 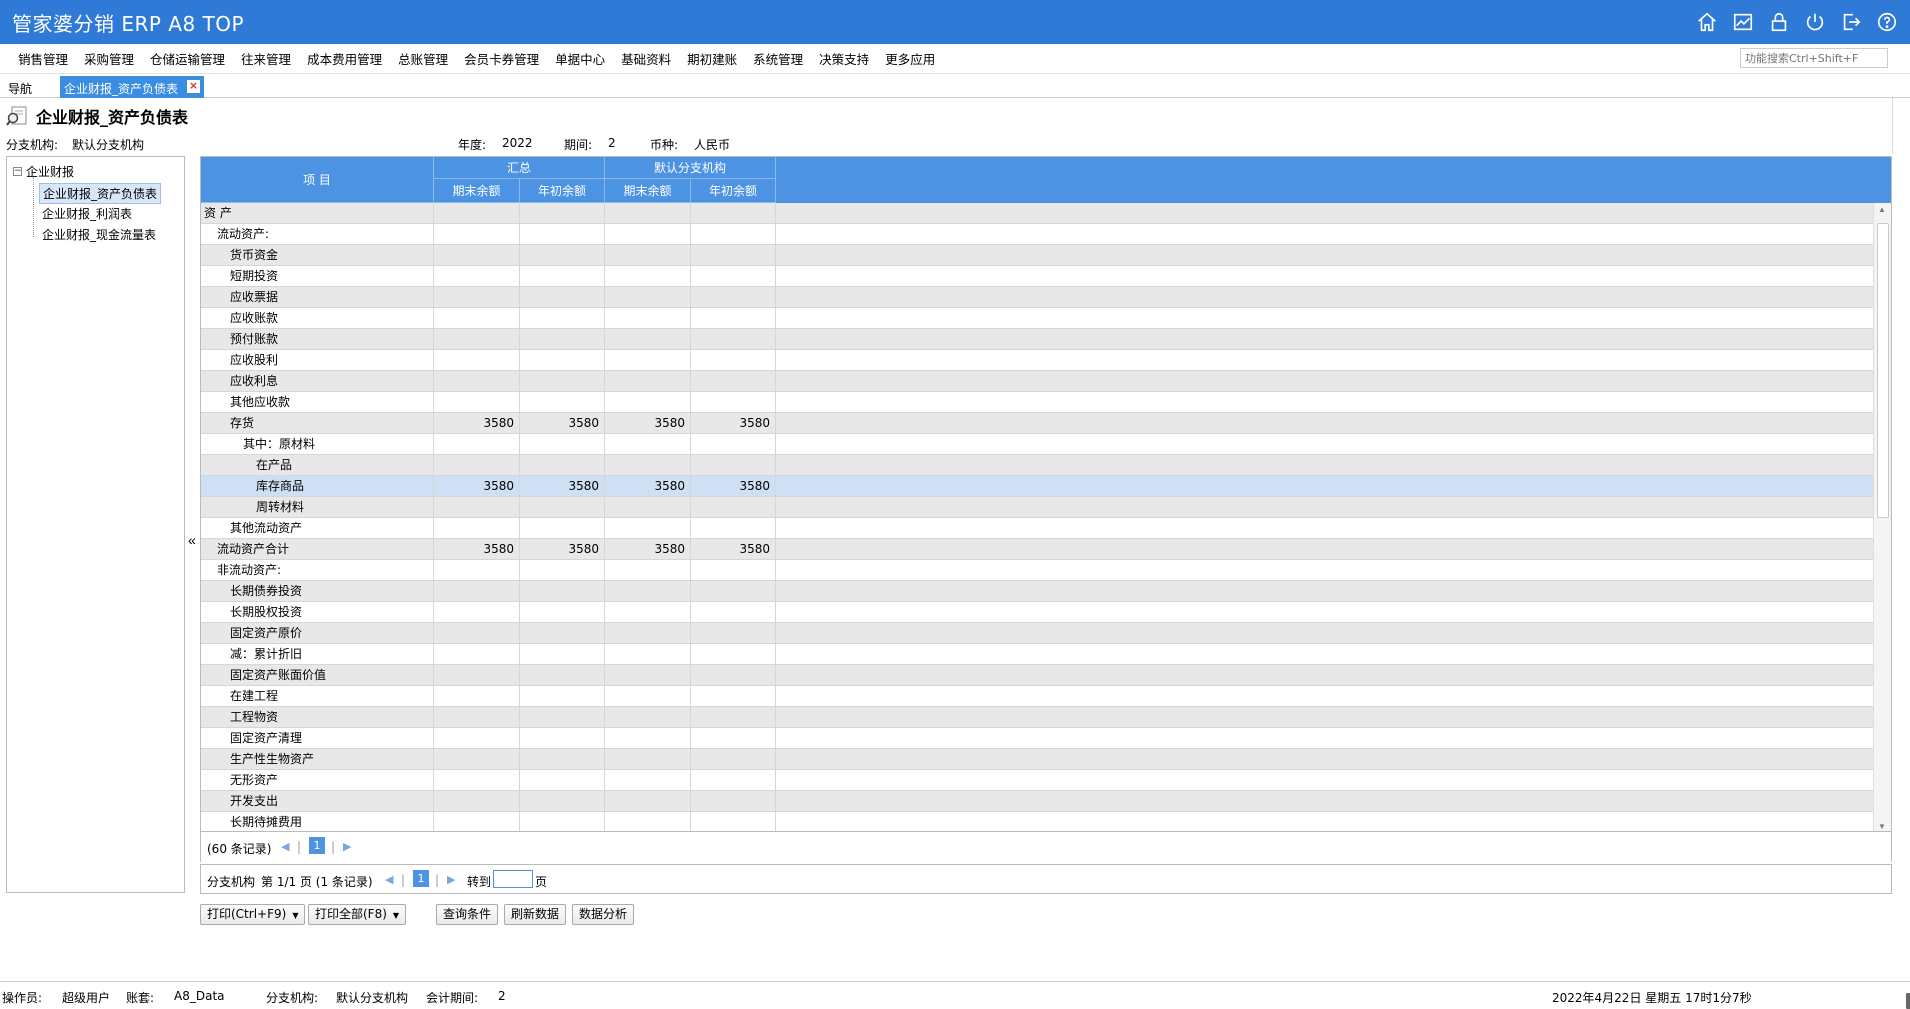 What do you see at coordinates (1037, 360) in the screenshot?
I see `table-row: 应收股利` at bounding box center [1037, 360].